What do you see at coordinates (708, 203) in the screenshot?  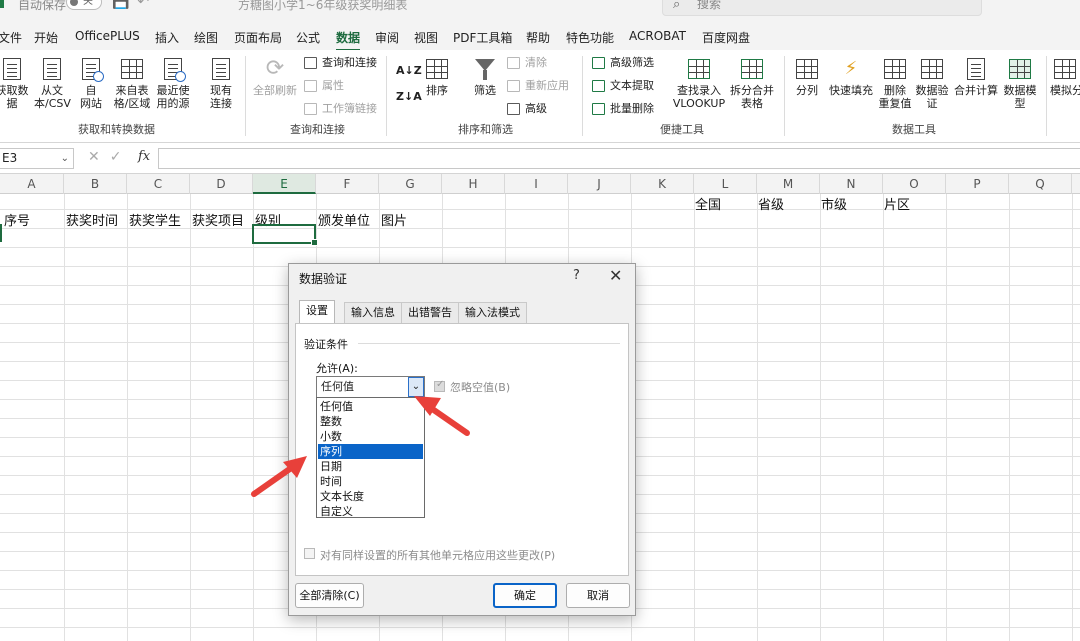 I see `cell-L2: 全国` at bounding box center [708, 203].